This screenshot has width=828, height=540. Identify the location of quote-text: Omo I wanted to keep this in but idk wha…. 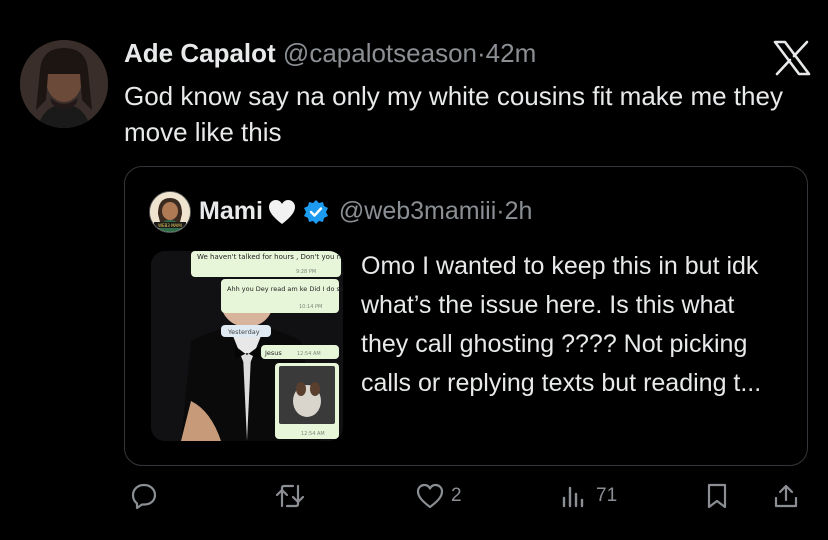
(561, 324).